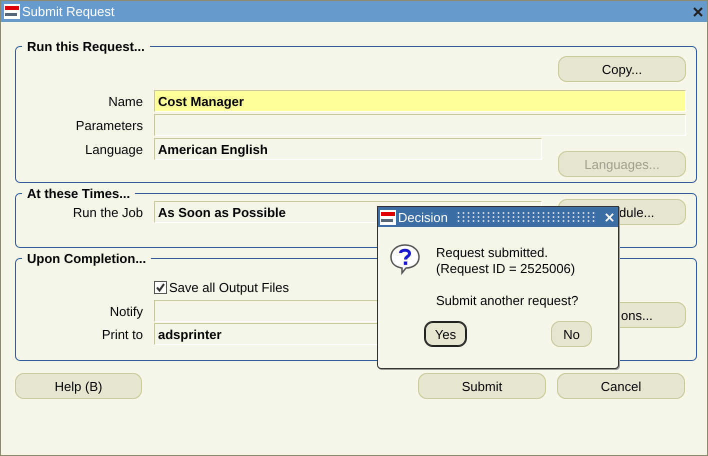 This screenshot has height=456, width=708. I want to click on dialog-button: No, so click(571, 334).